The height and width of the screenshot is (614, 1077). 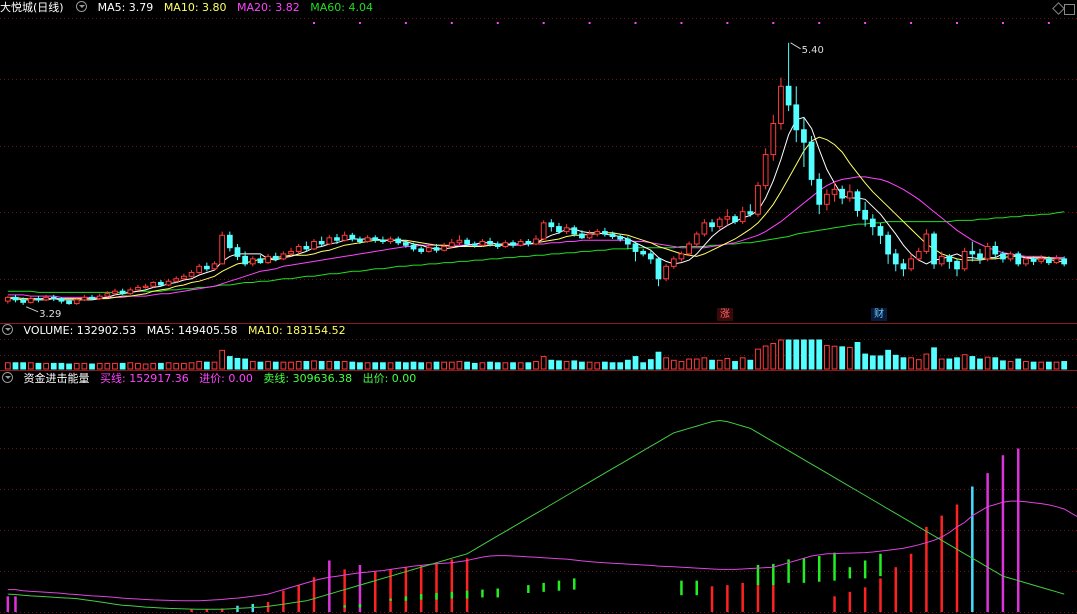 What do you see at coordinates (7, 377) in the screenshot?
I see `indicator-dropdown-icon` at bounding box center [7, 377].